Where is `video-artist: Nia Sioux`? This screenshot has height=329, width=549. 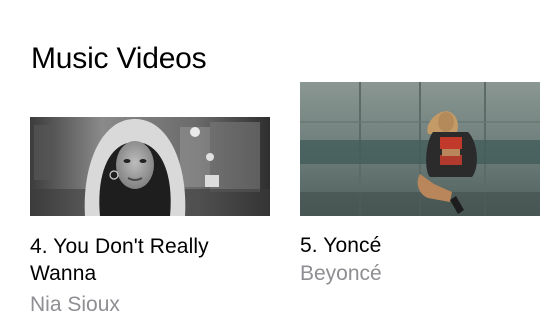
video-artist: Nia Sioux is located at coordinates (150, 304).